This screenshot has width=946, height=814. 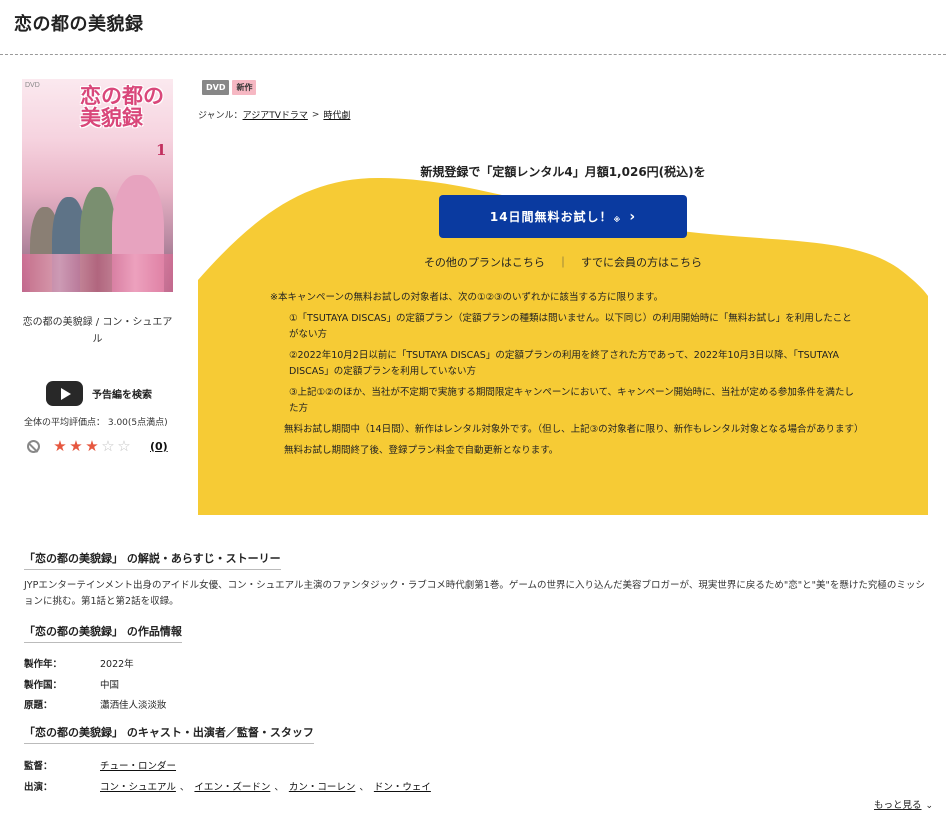 What do you see at coordinates (43, 685) in the screenshot?
I see `info-label: 製作国：` at bounding box center [43, 685].